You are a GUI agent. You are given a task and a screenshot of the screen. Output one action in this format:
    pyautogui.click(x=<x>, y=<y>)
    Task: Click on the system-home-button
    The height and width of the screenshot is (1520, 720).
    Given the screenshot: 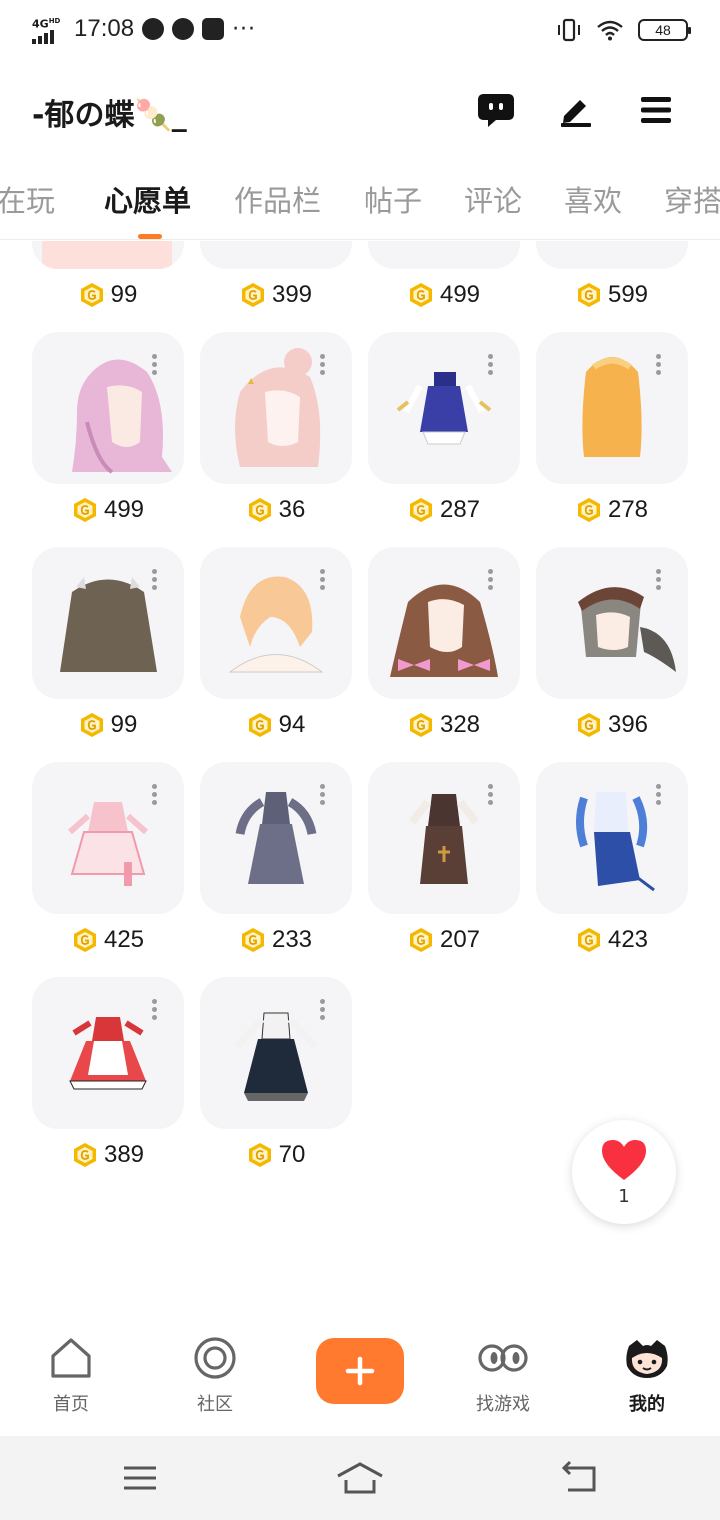 What is the action you would take?
    pyautogui.click(x=360, y=1478)
    